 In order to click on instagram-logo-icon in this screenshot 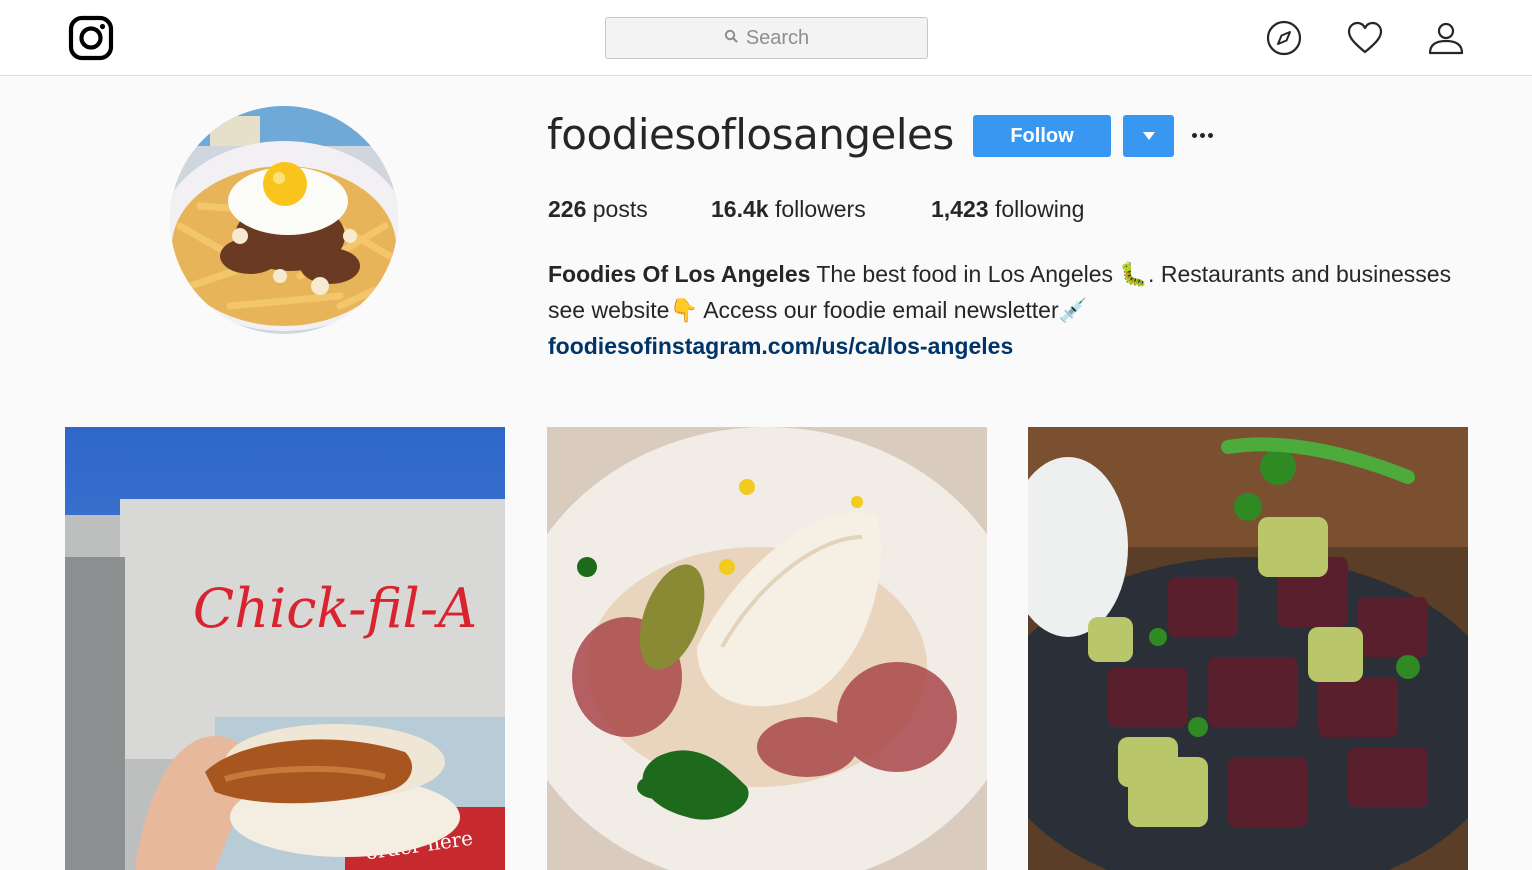, I will do `click(91, 38)`.